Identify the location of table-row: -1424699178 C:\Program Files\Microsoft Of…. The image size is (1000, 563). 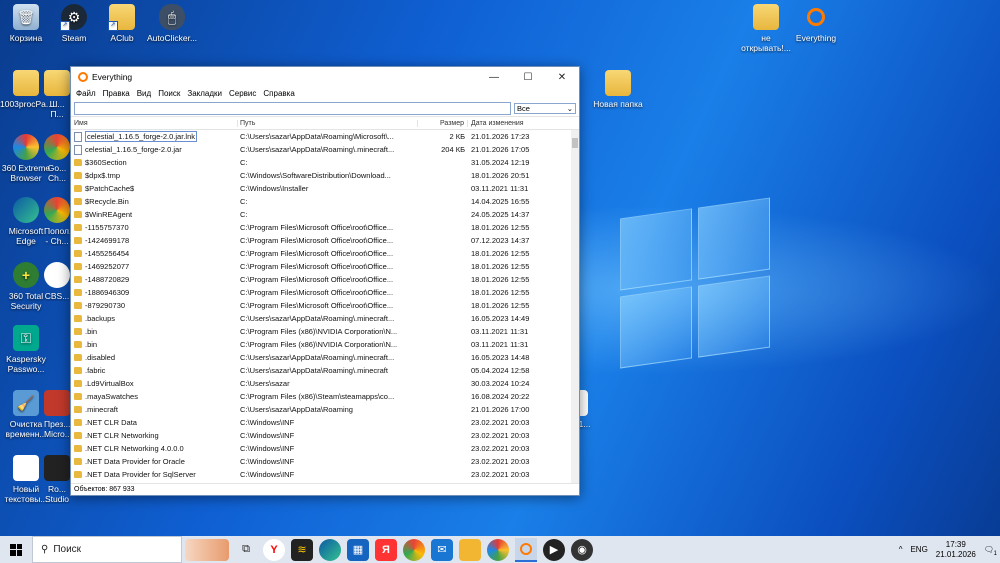
(325, 240).